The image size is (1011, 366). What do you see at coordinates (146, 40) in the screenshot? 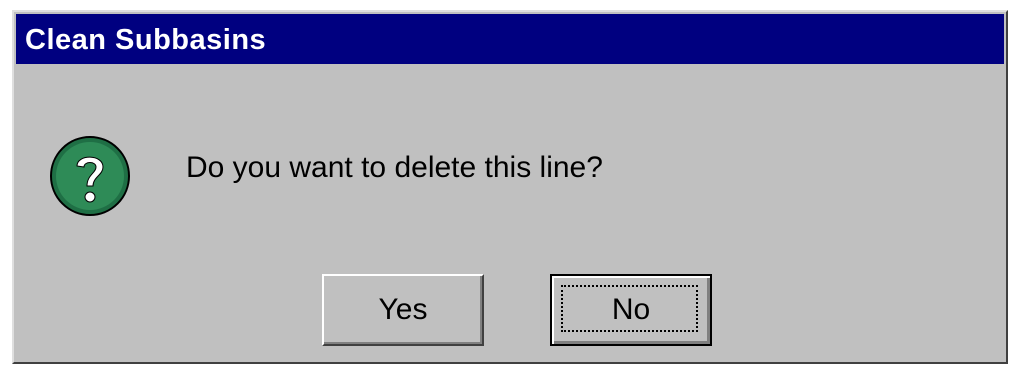
I see `dialog-title: Clean Subbasins` at bounding box center [146, 40].